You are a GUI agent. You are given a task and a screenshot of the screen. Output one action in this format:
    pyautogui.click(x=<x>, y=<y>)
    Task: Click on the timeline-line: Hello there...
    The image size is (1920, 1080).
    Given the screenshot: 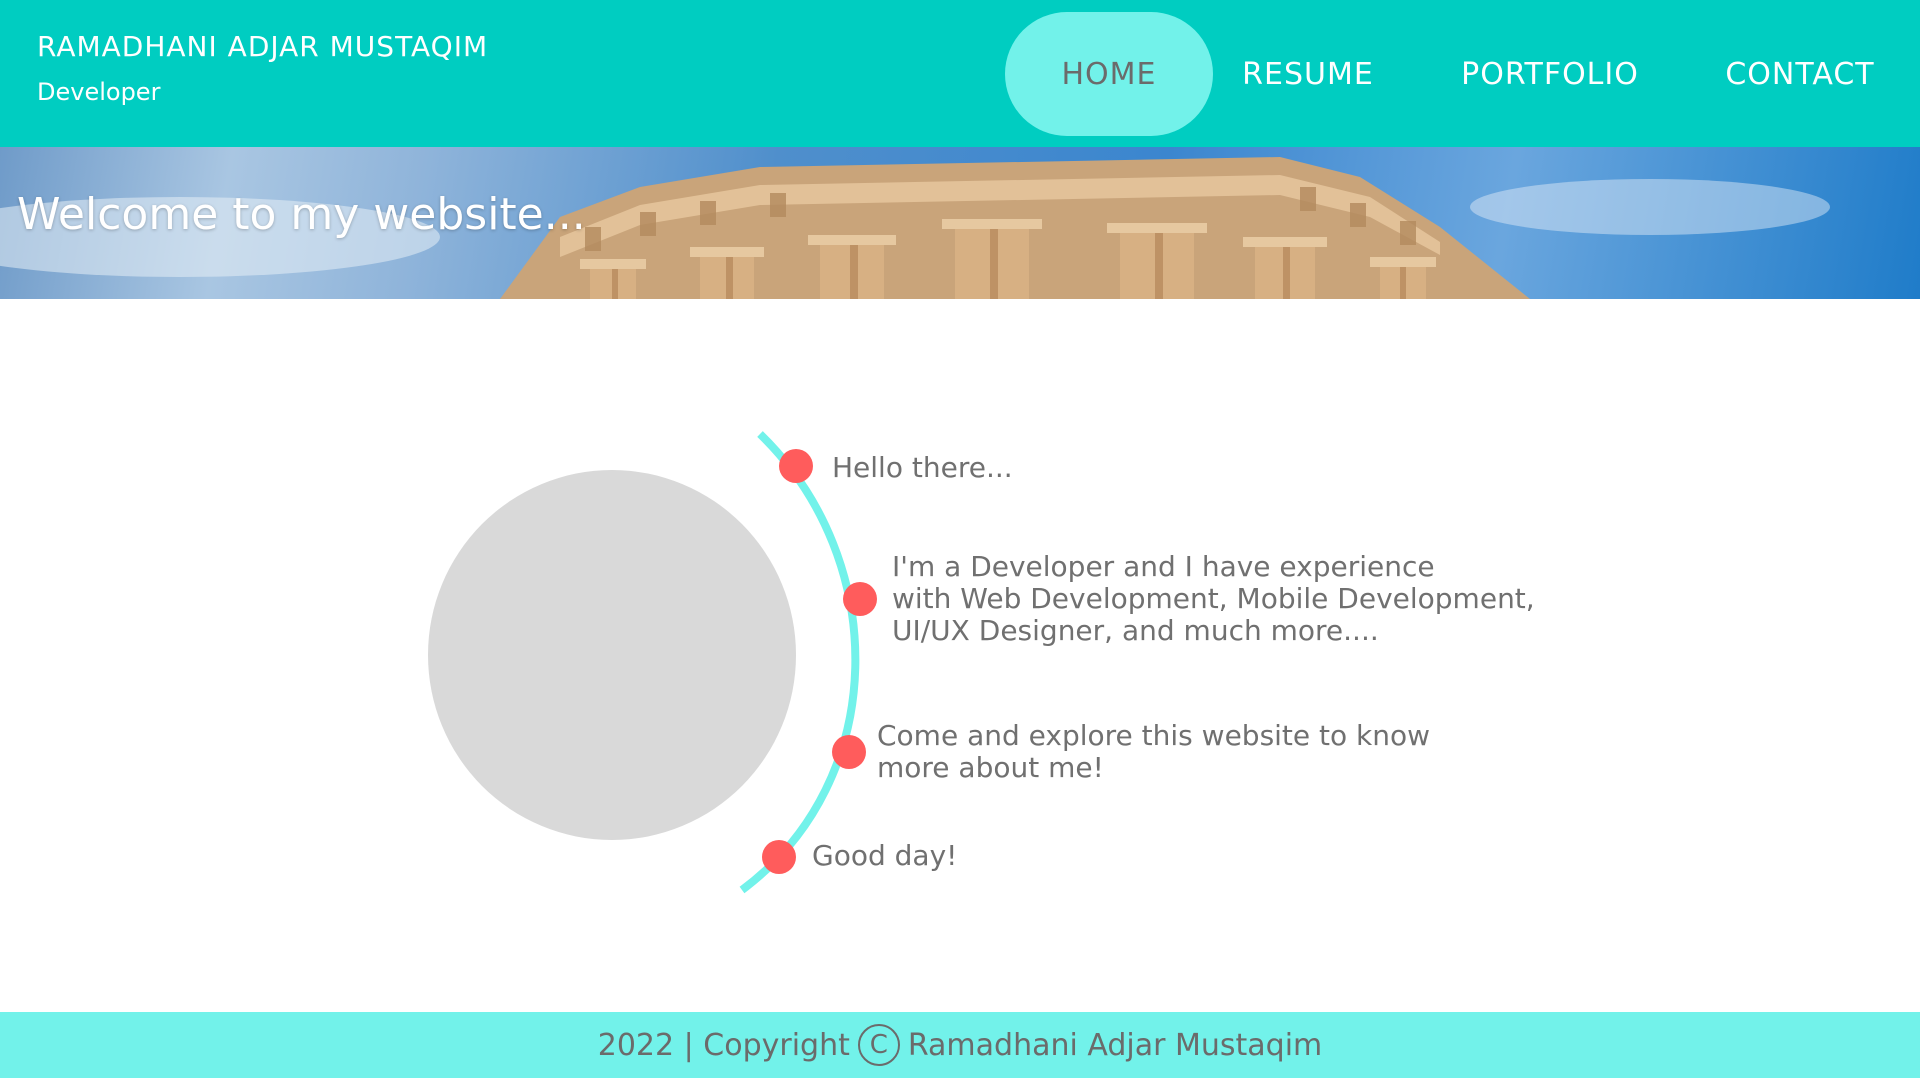 What is the action you would take?
    pyautogui.click(x=922, y=467)
    